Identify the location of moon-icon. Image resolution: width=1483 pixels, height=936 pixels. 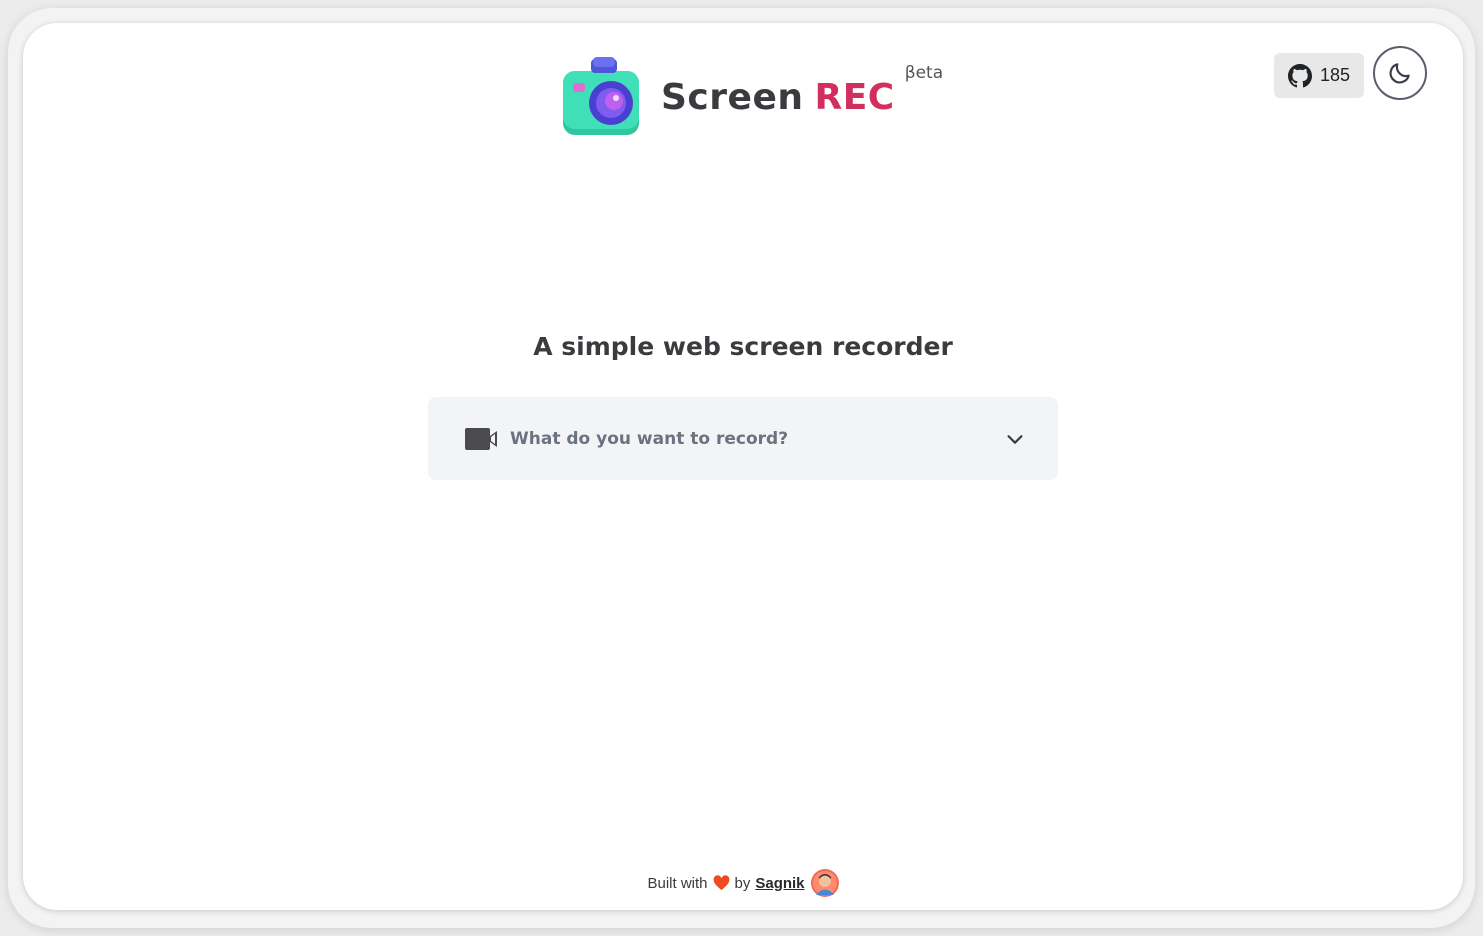
(1399, 73).